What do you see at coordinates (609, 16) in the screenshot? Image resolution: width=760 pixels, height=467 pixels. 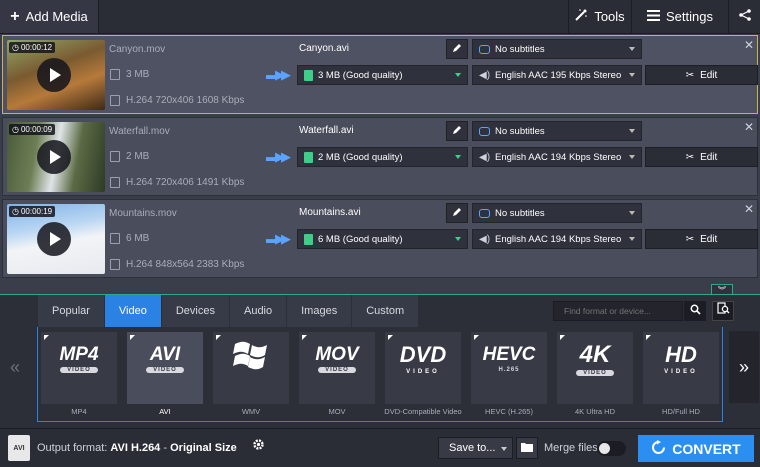 I see `tools-label: Tools` at bounding box center [609, 16].